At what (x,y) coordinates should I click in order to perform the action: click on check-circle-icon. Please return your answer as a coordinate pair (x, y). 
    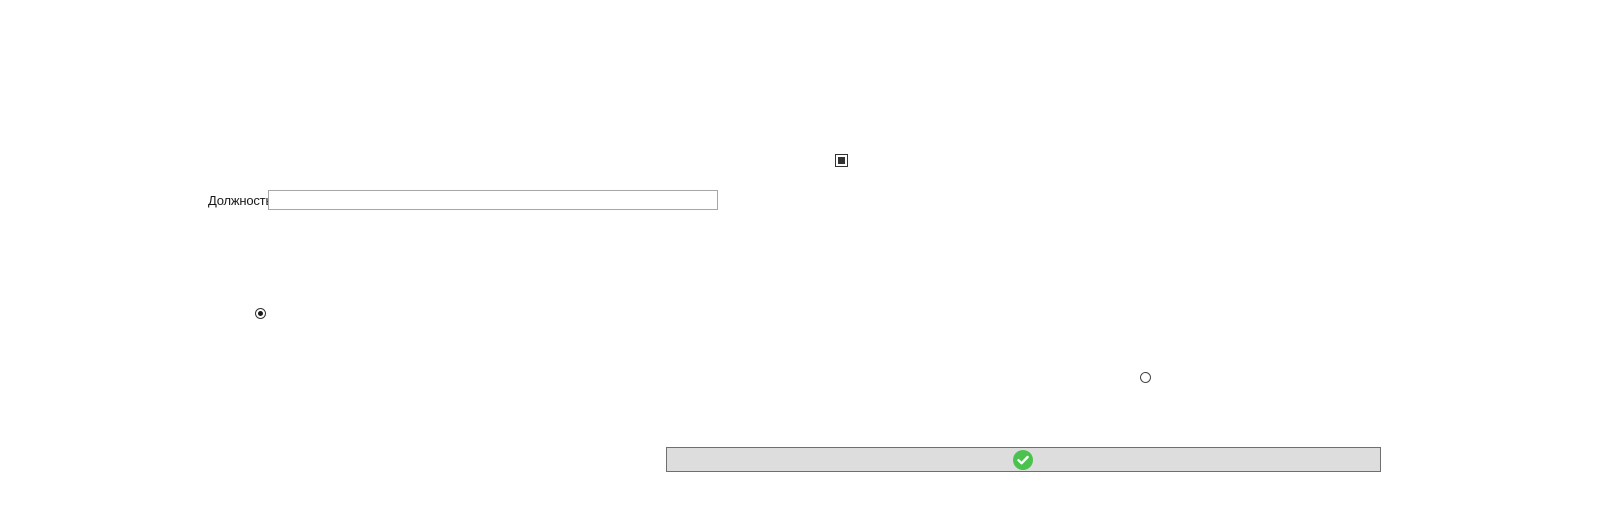
    Looking at the image, I should click on (1023, 460).